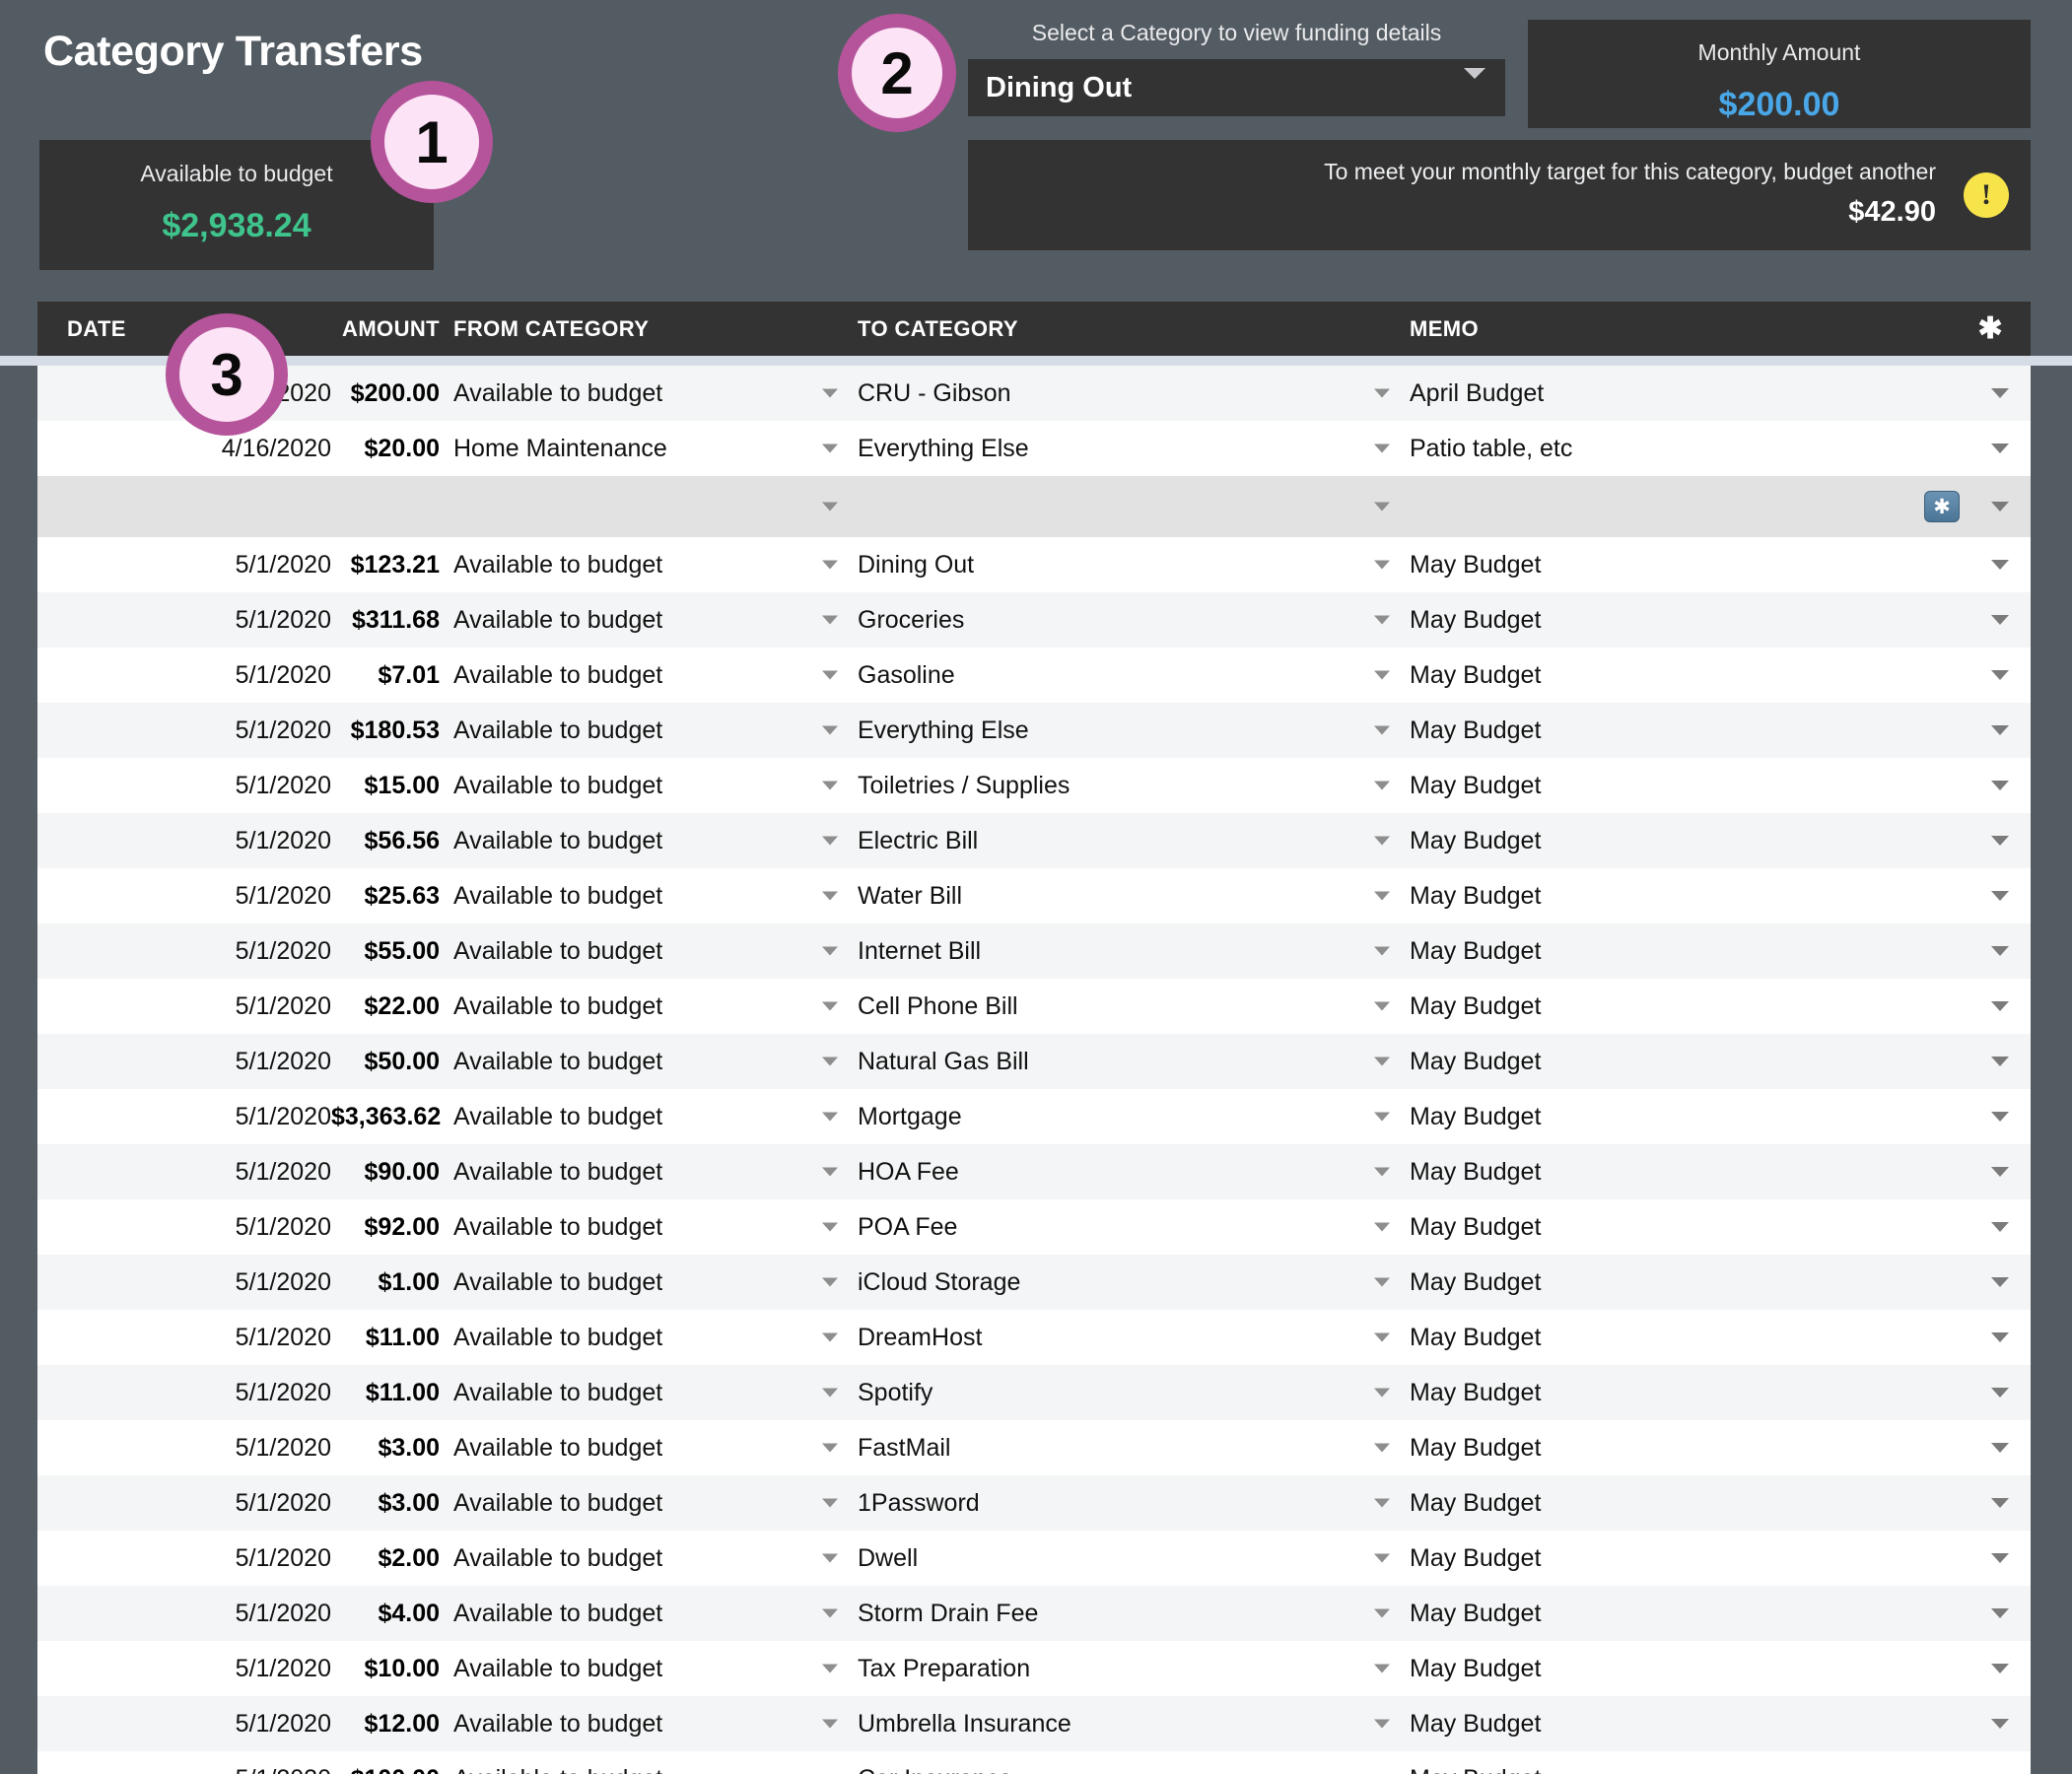 Image resolution: width=2072 pixels, height=1774 pixels. I want to click on cell-amount: $15.00, so click(385, 786).